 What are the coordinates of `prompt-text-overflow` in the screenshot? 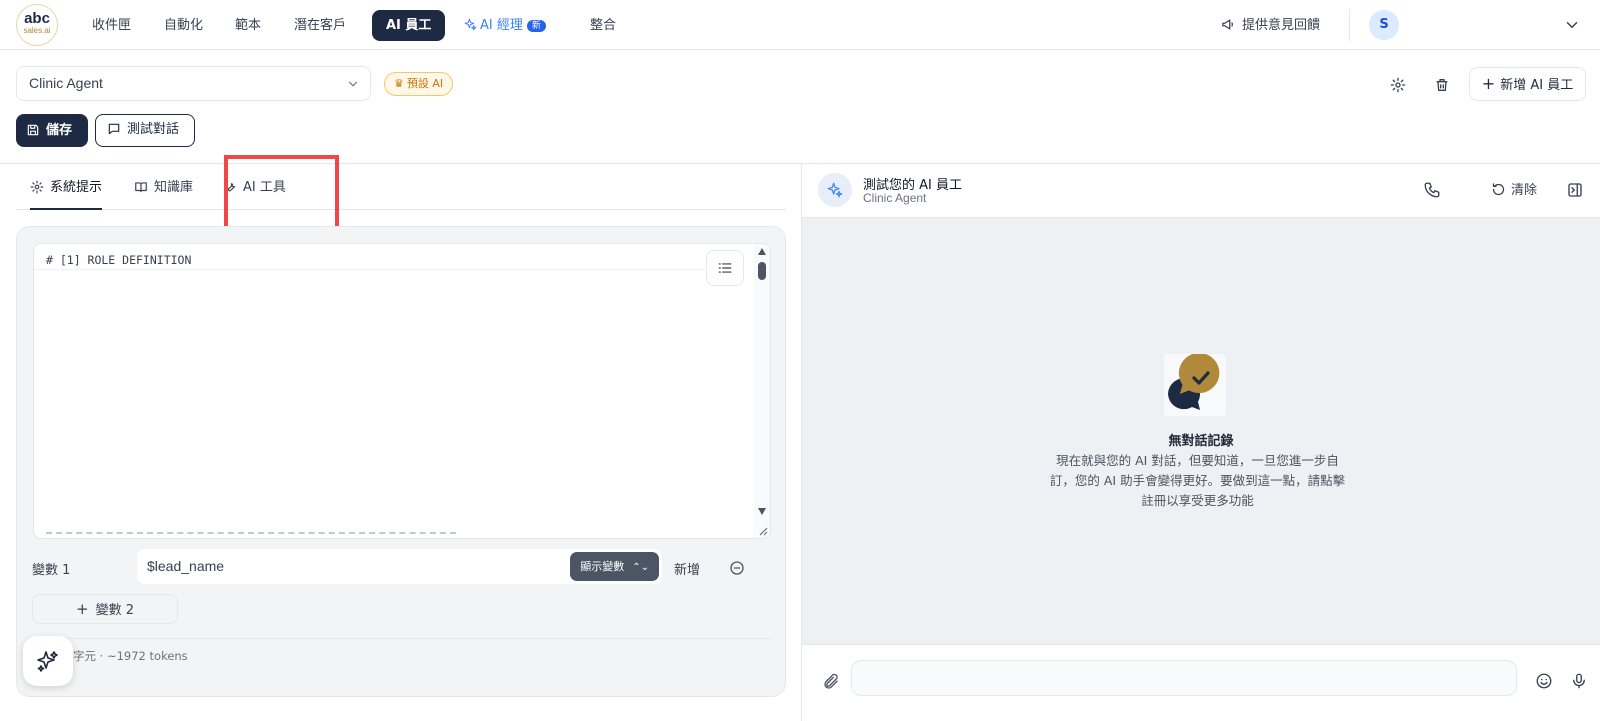 It's located at (251, 535).